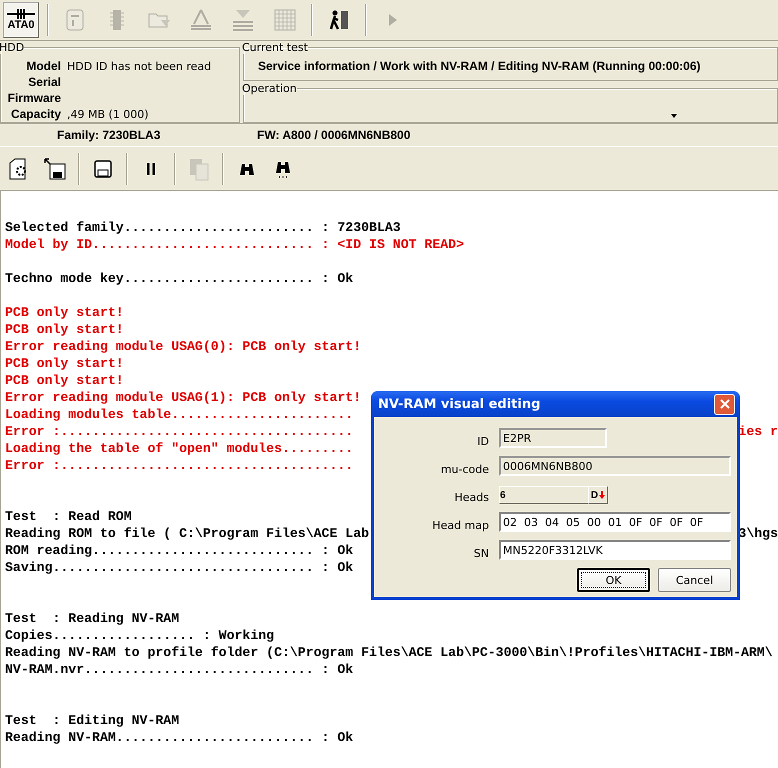  I want to click on play-icon, so click(393, 20).